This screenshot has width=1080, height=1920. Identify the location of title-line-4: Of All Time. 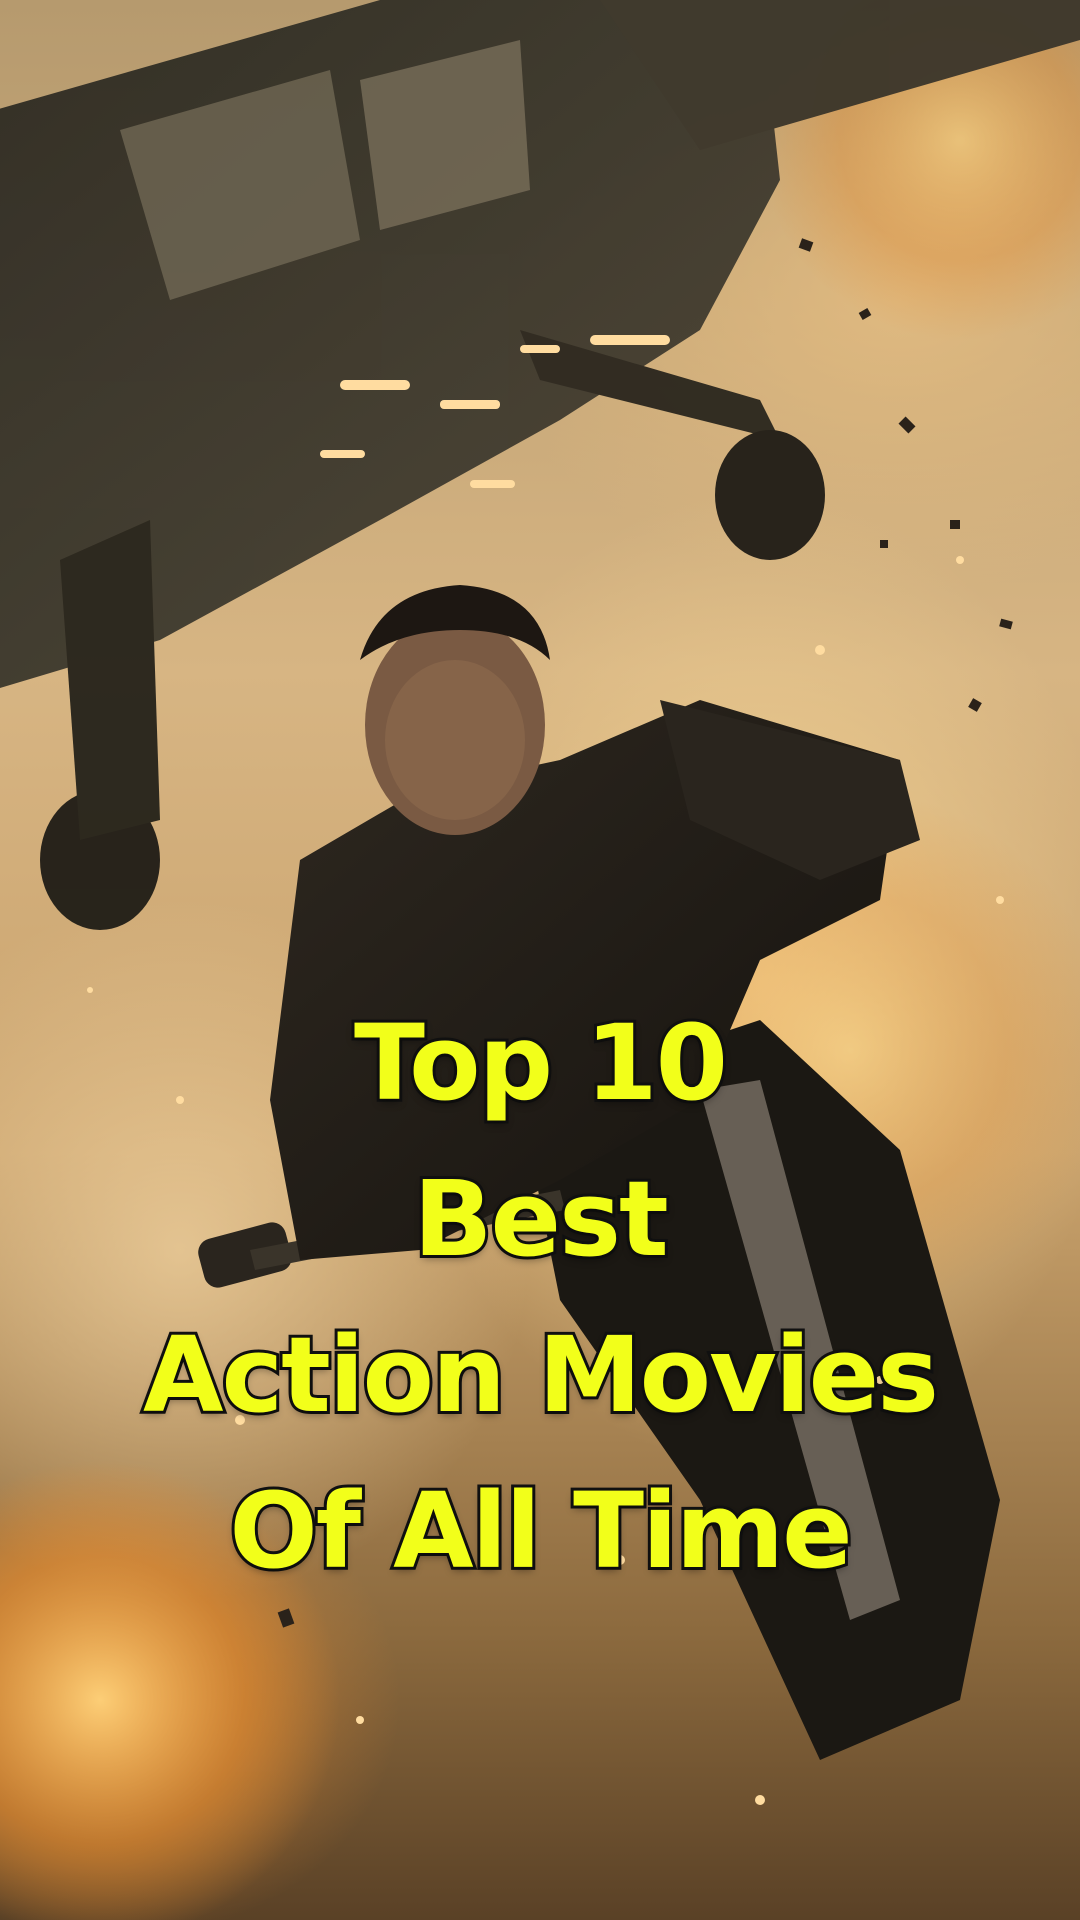
(540, 1531).